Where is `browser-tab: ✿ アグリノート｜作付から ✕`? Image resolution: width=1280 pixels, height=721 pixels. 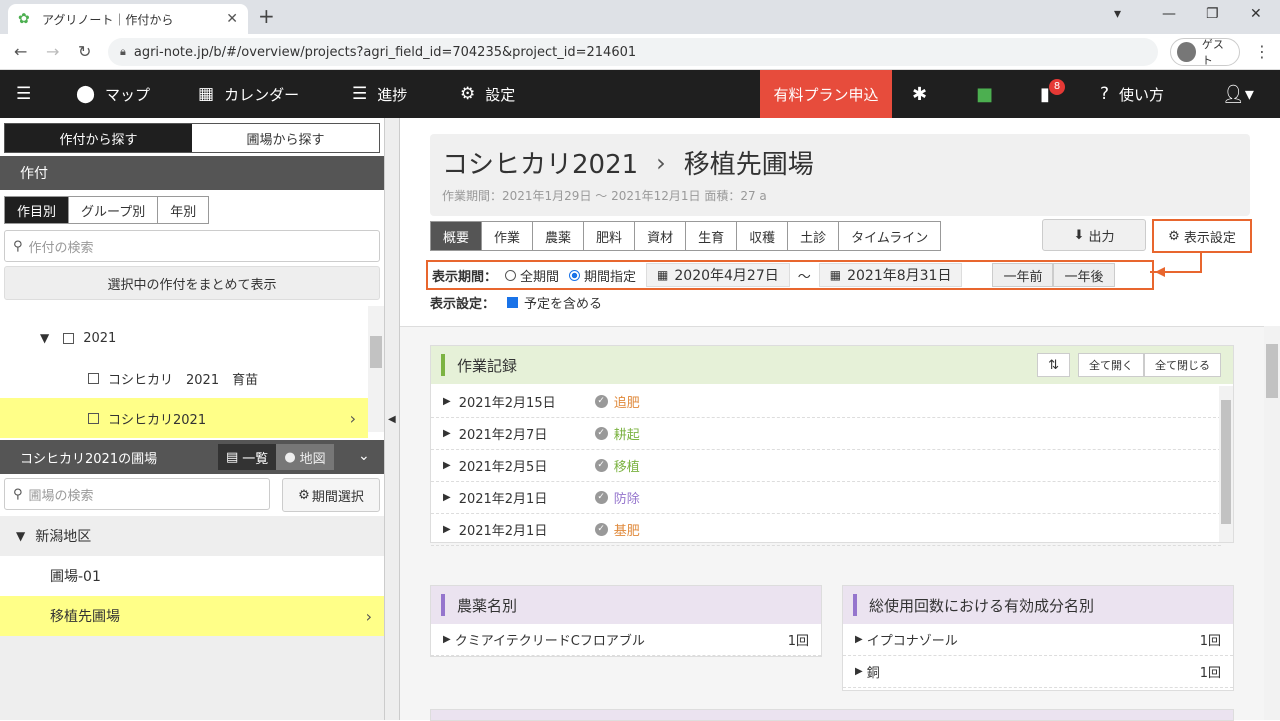 browser-tab: ✿ アグリノート｜作付から ✕ is located at coordinates (128, 19).